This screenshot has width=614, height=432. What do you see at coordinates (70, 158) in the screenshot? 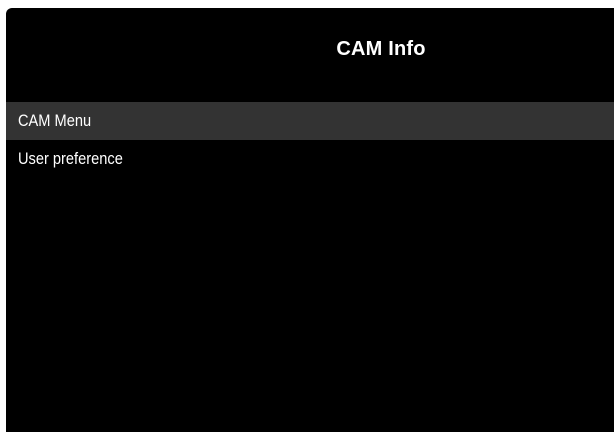
I see `menu-item-label: User preference` at bounding box center [70, 158].